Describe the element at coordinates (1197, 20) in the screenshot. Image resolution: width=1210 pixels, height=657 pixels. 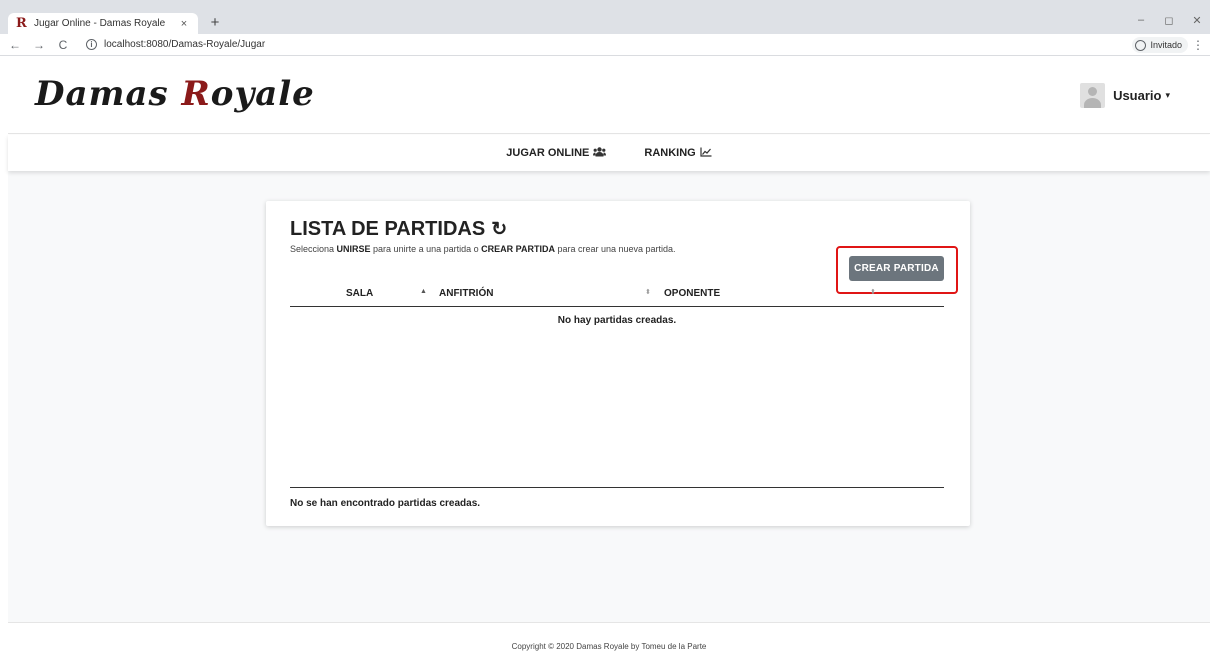
I see `close-window-icon: ✕` at that location.